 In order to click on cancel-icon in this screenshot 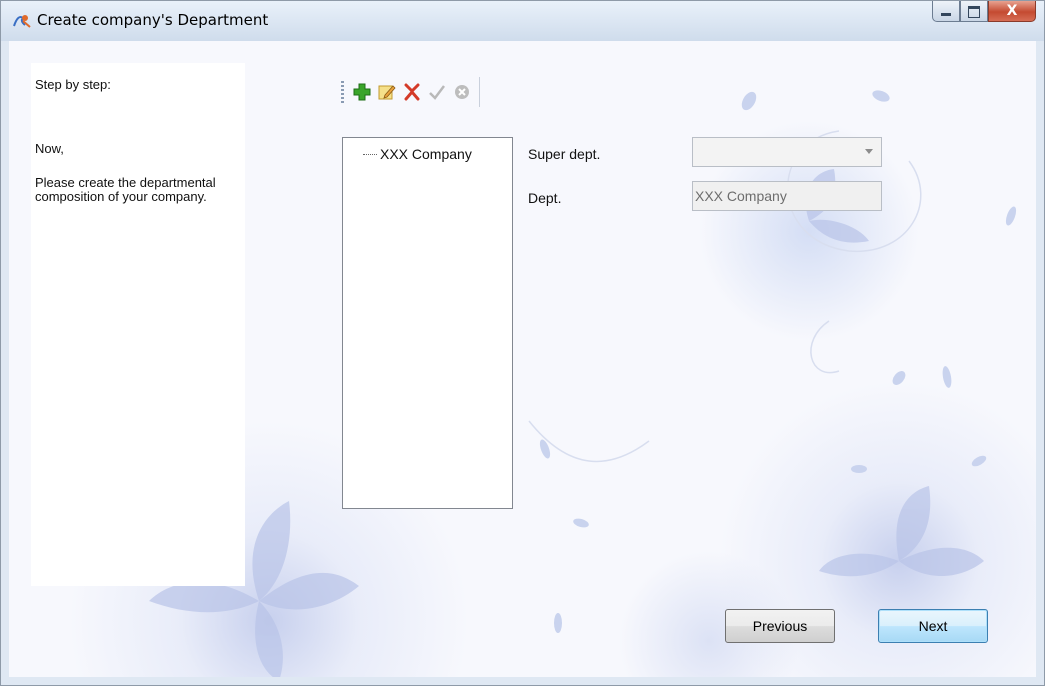, I will do `click(462, 92)`.